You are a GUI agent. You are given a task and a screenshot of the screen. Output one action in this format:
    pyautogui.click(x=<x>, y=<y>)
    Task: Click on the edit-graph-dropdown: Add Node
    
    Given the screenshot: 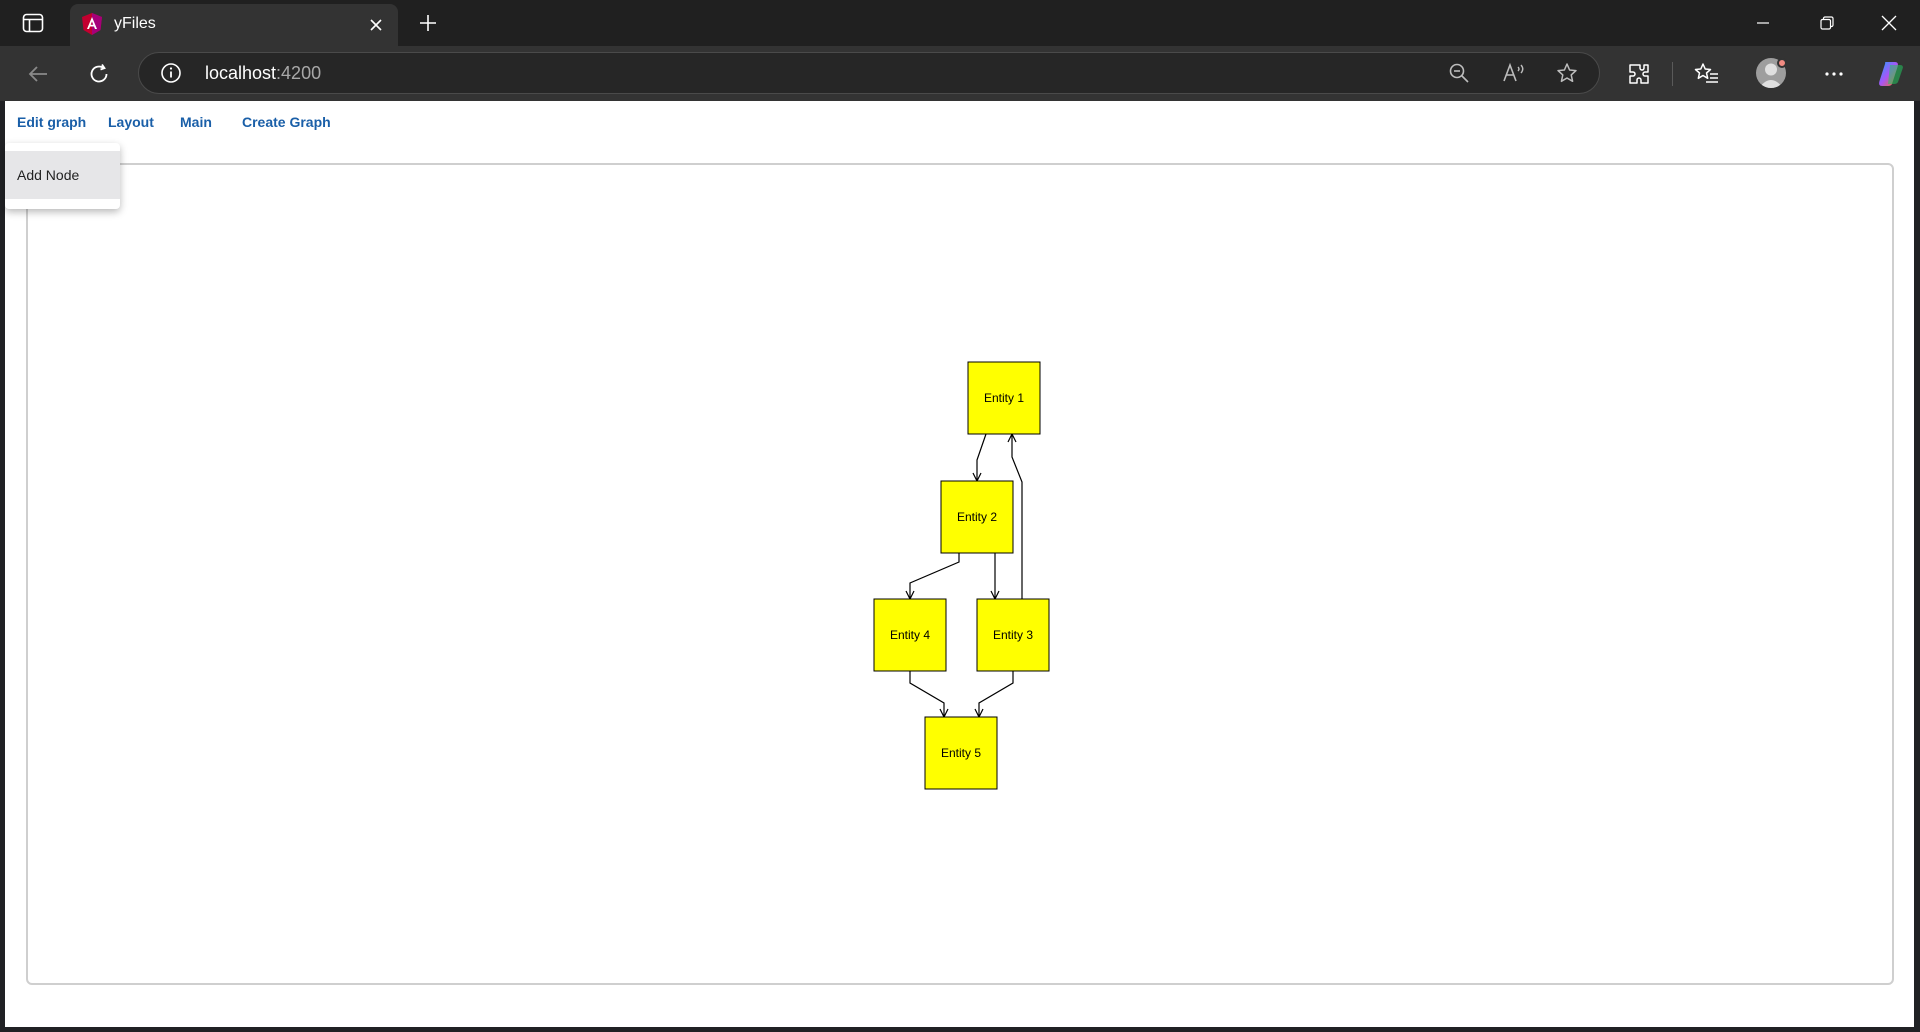 What is the action you would take?
    pyautogui.click(x=62, y=176)
    